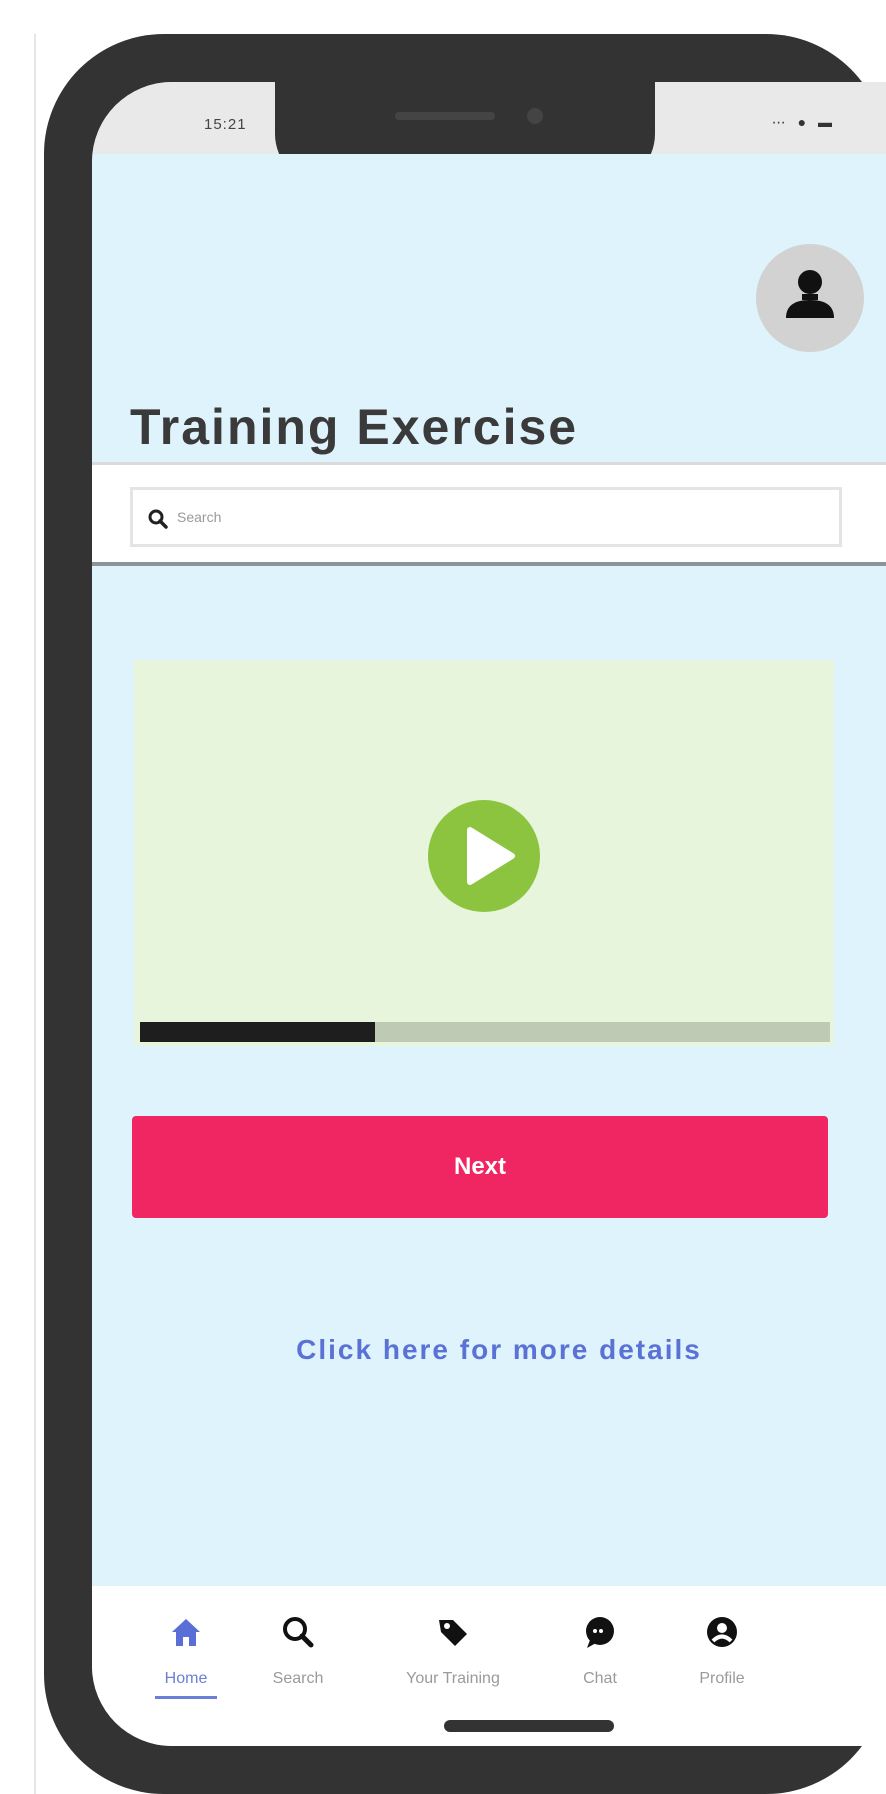  Describe the element at coordinates (354, 427) in the screenshot. I see `page-title: Training Exercise` at that location.